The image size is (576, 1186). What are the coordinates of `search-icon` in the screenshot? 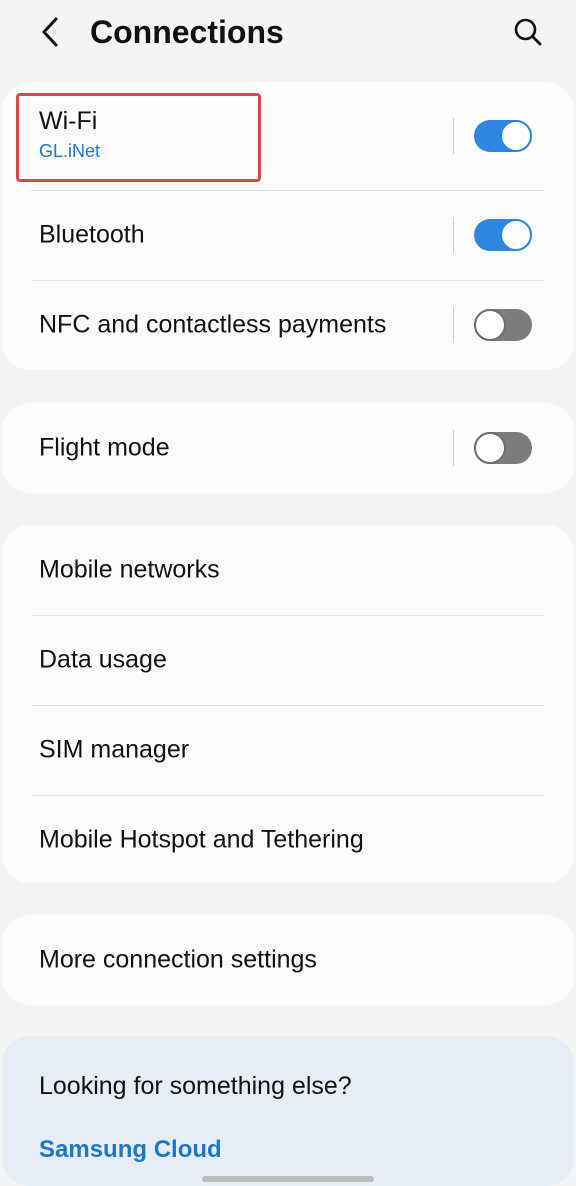 It's located at (528, 32).